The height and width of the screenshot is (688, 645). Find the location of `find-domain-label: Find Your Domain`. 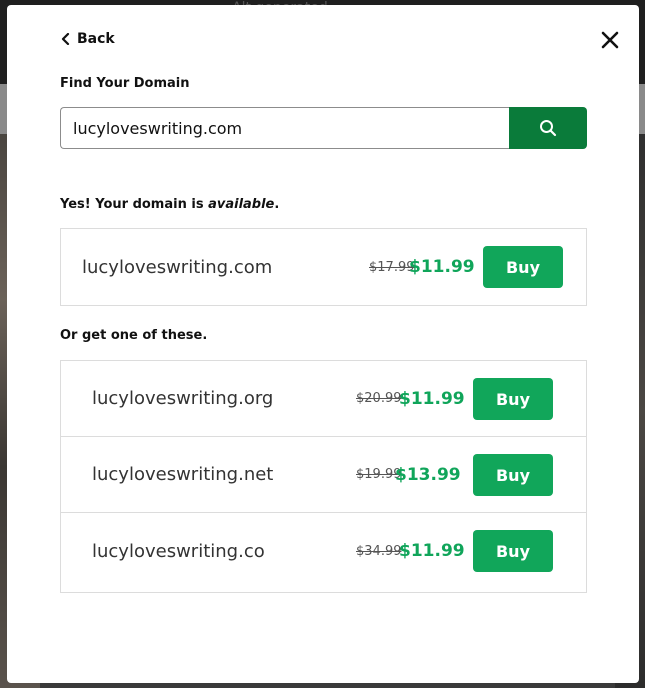

find-domain-label: Find Your Domain is located at coordinates (125, 83).